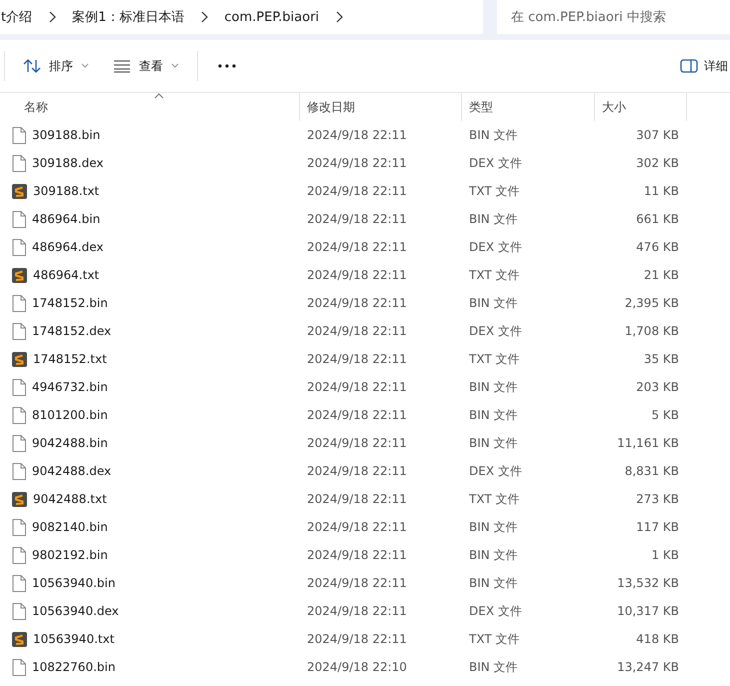 The height and width of the screenshot is (686, 730). I want to click on file-size: 117 KB, so click(657, 527).